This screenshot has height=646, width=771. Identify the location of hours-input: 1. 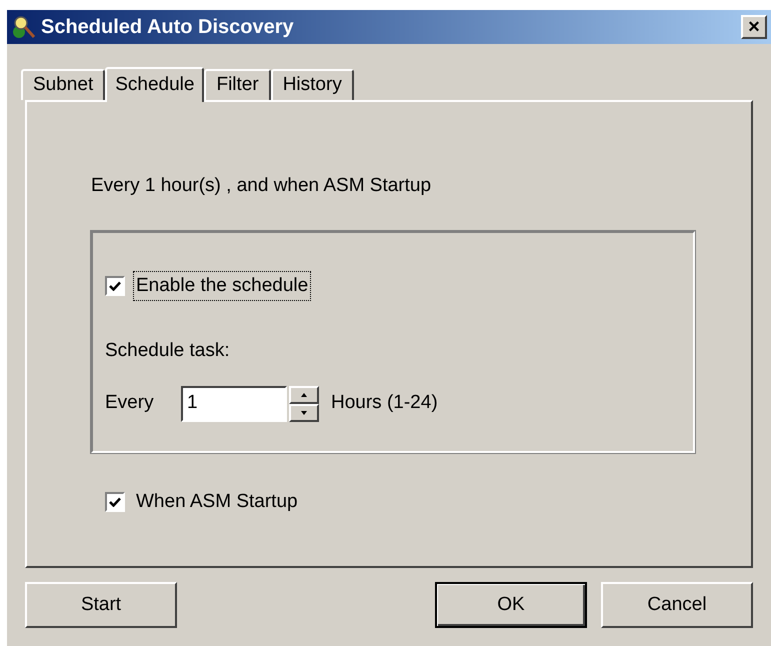
(234, 404).